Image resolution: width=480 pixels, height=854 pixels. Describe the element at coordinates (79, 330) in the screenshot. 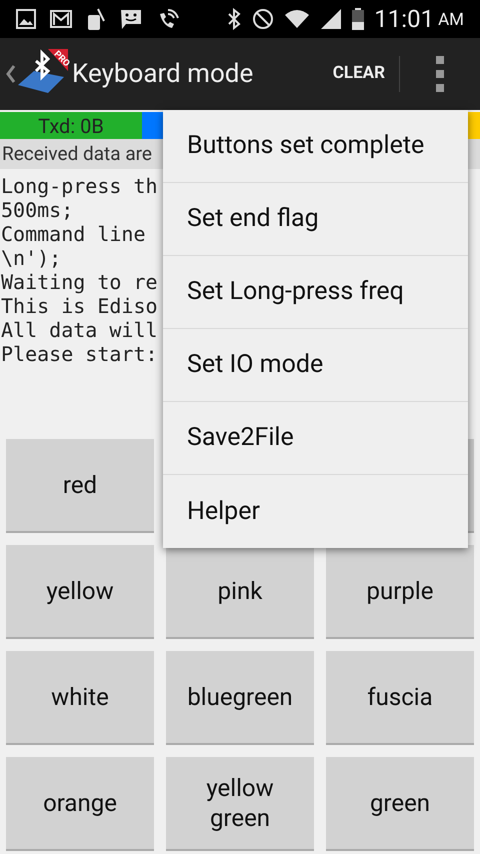

I see `console-line: All data will` at that location.